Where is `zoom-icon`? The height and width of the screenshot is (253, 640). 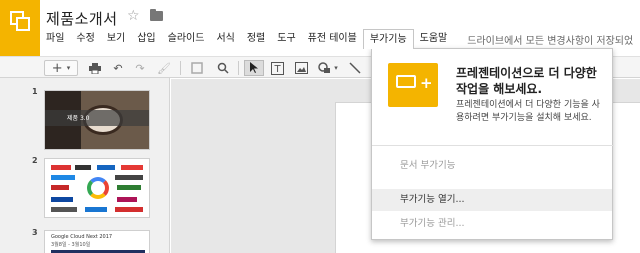 zoom-icon is located at coordinates (223, 68).